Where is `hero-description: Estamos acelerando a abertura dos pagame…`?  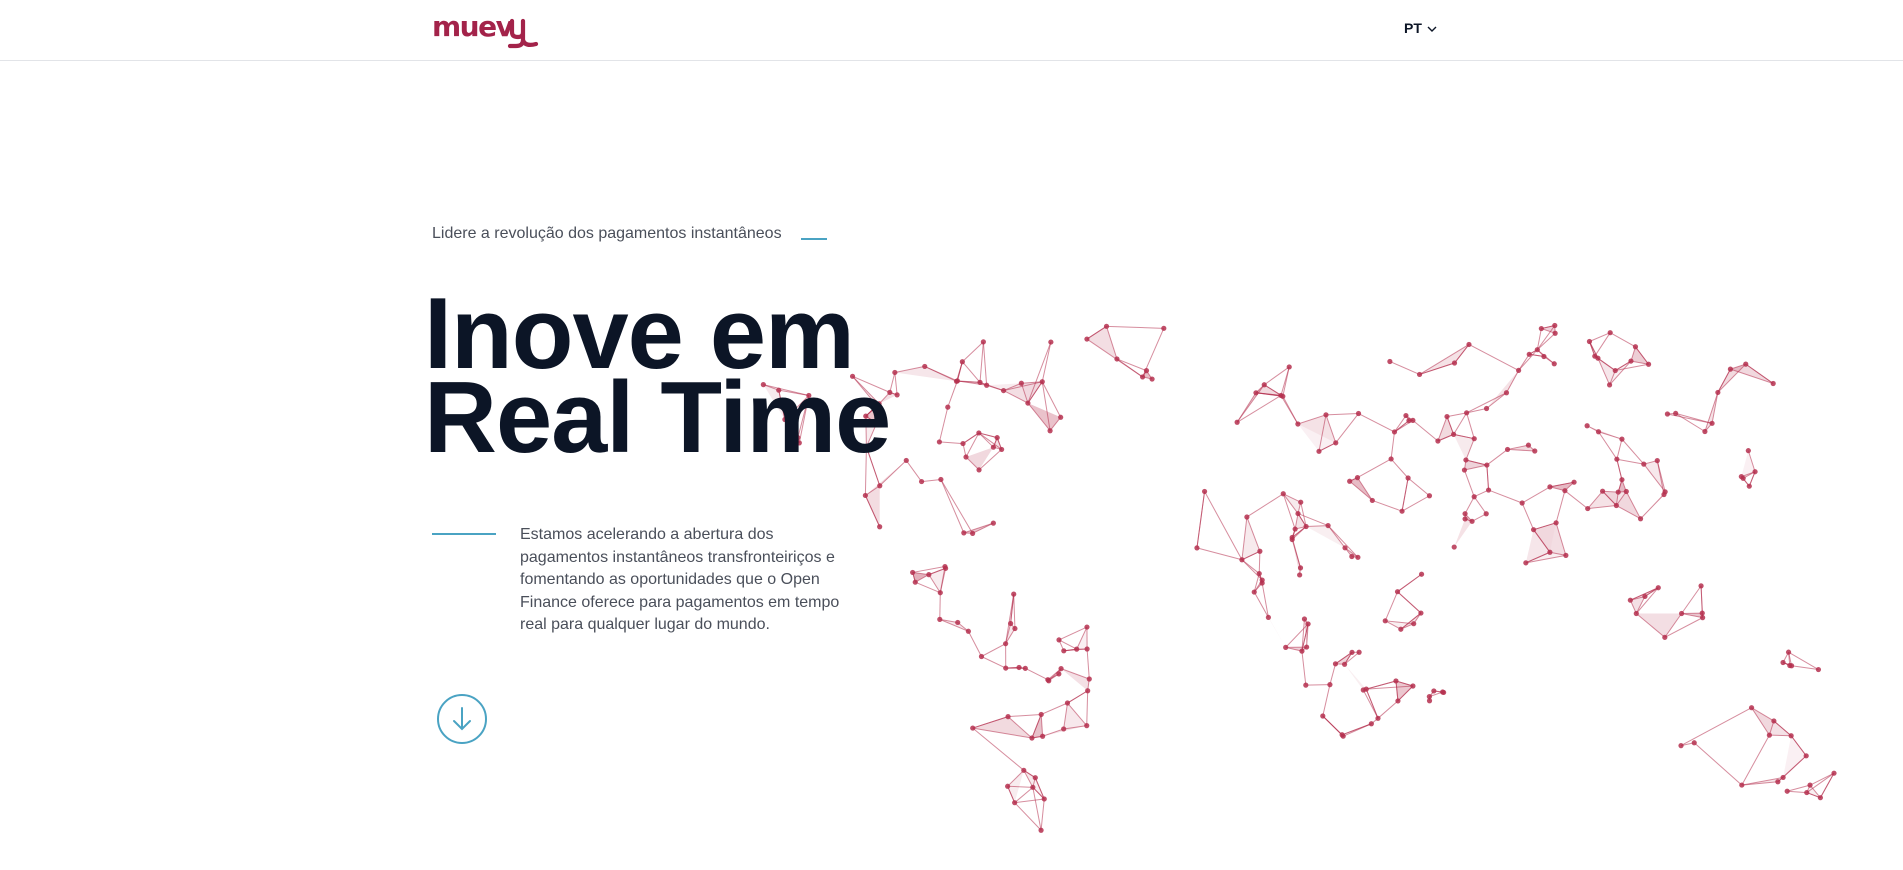
hero-description: Estamos acelerando a abertura dos pagame… is located at coordinates (680, 579).